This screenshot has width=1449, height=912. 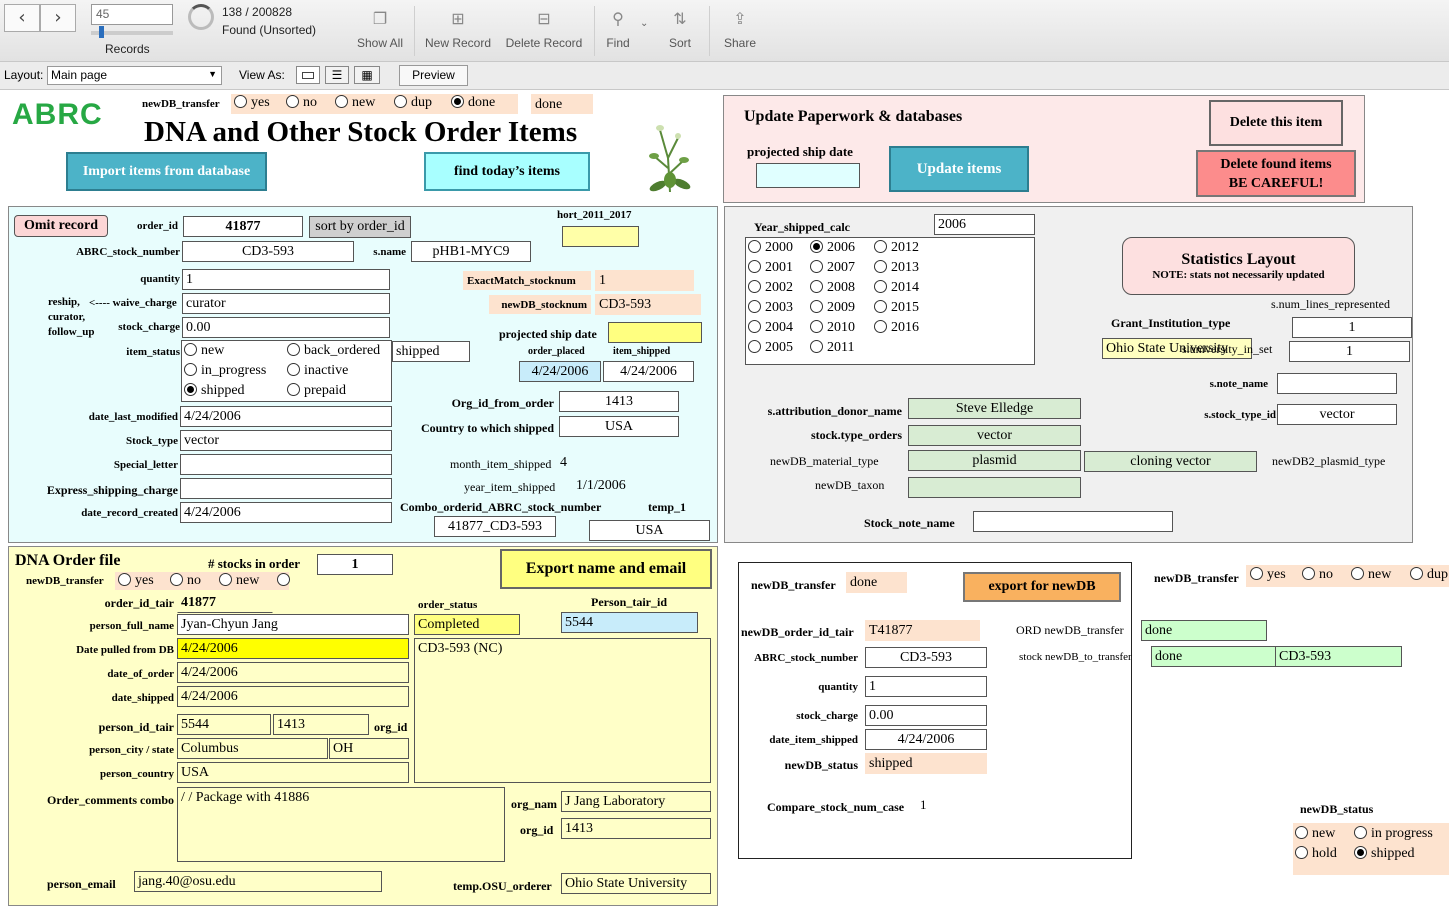 What do you see at coordinates (644, 280) in the screenshot?
I see `exactmatch-field: 1` at bounding box center [644, 280].